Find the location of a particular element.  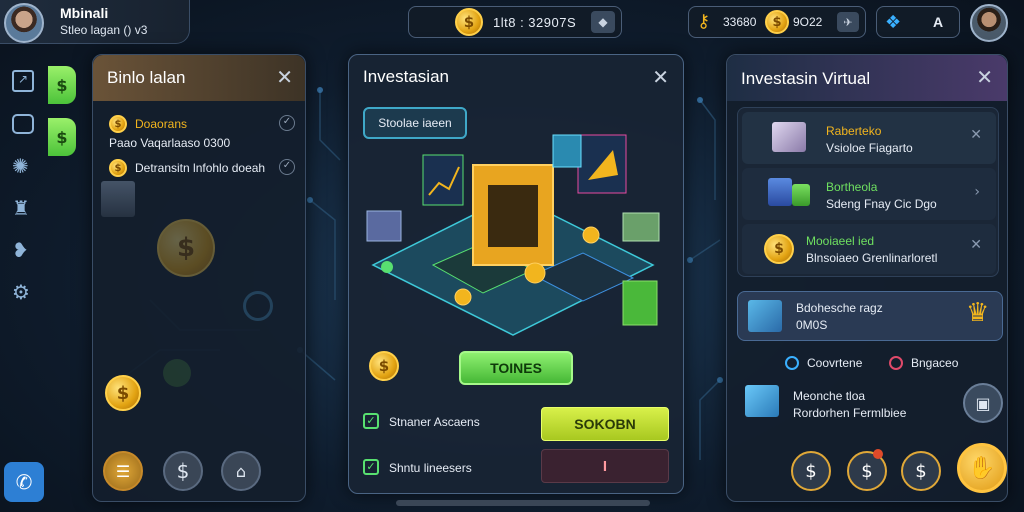

help-label: A is located at coordinates (938, 22).